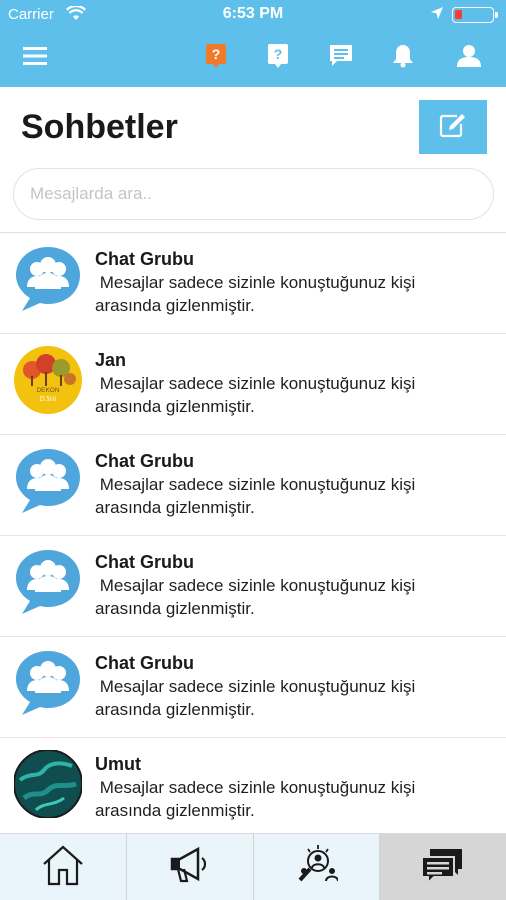 This screenshot has height=900, width=506. Describe the element at coordinates (473, 15) in the screenshot. I see `battery-indicator` at that location.